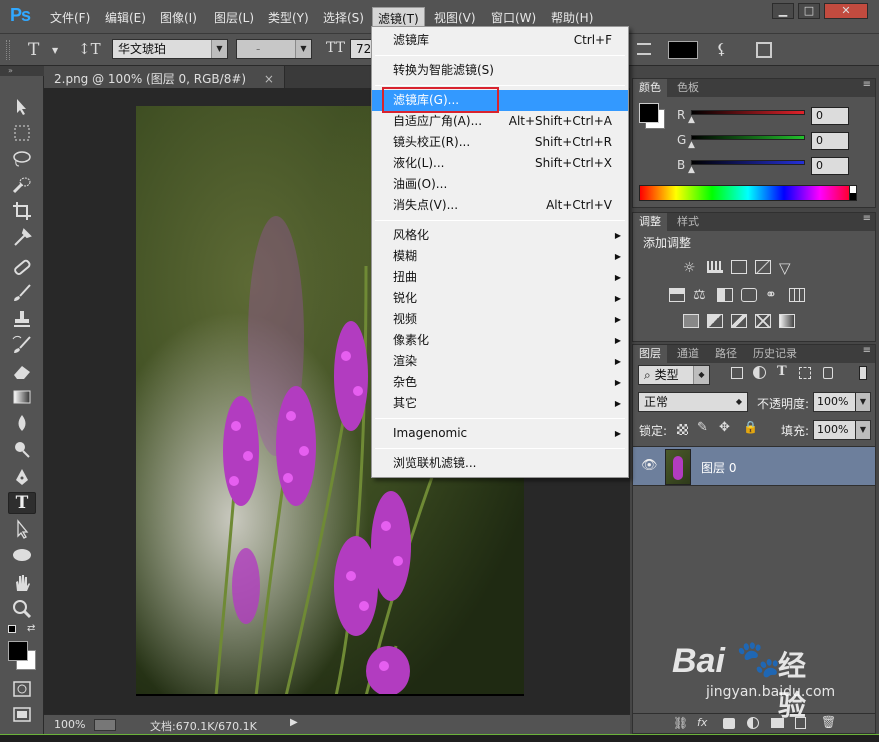 The width and height of the screenshot is (879, 742). What do you see at coordinates (748, 162) in the screenshot?
I see `blue-slider` at bounding box center [748, 162].